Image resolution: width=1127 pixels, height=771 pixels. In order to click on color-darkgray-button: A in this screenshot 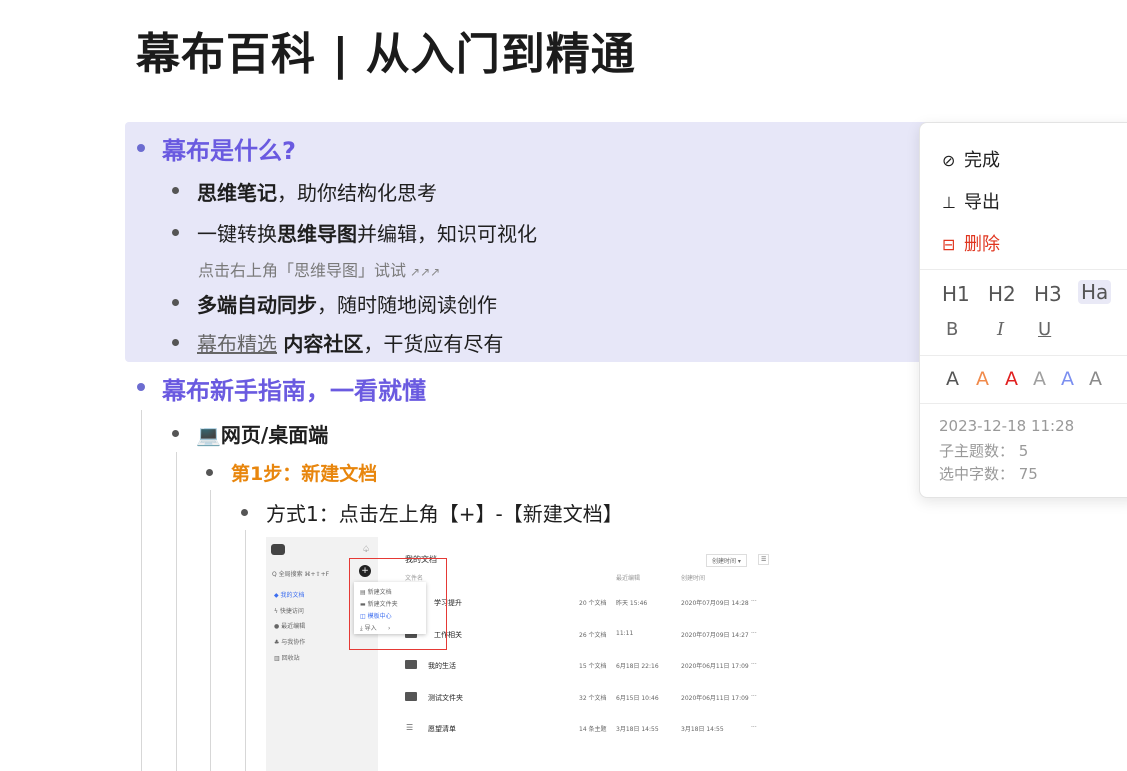, I will do `click(1095, 379)`.